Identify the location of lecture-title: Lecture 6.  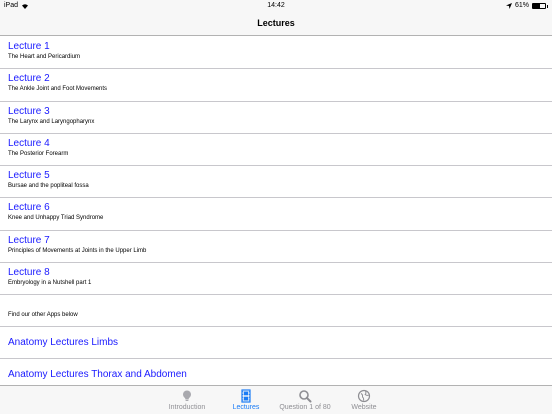
(29, 208).